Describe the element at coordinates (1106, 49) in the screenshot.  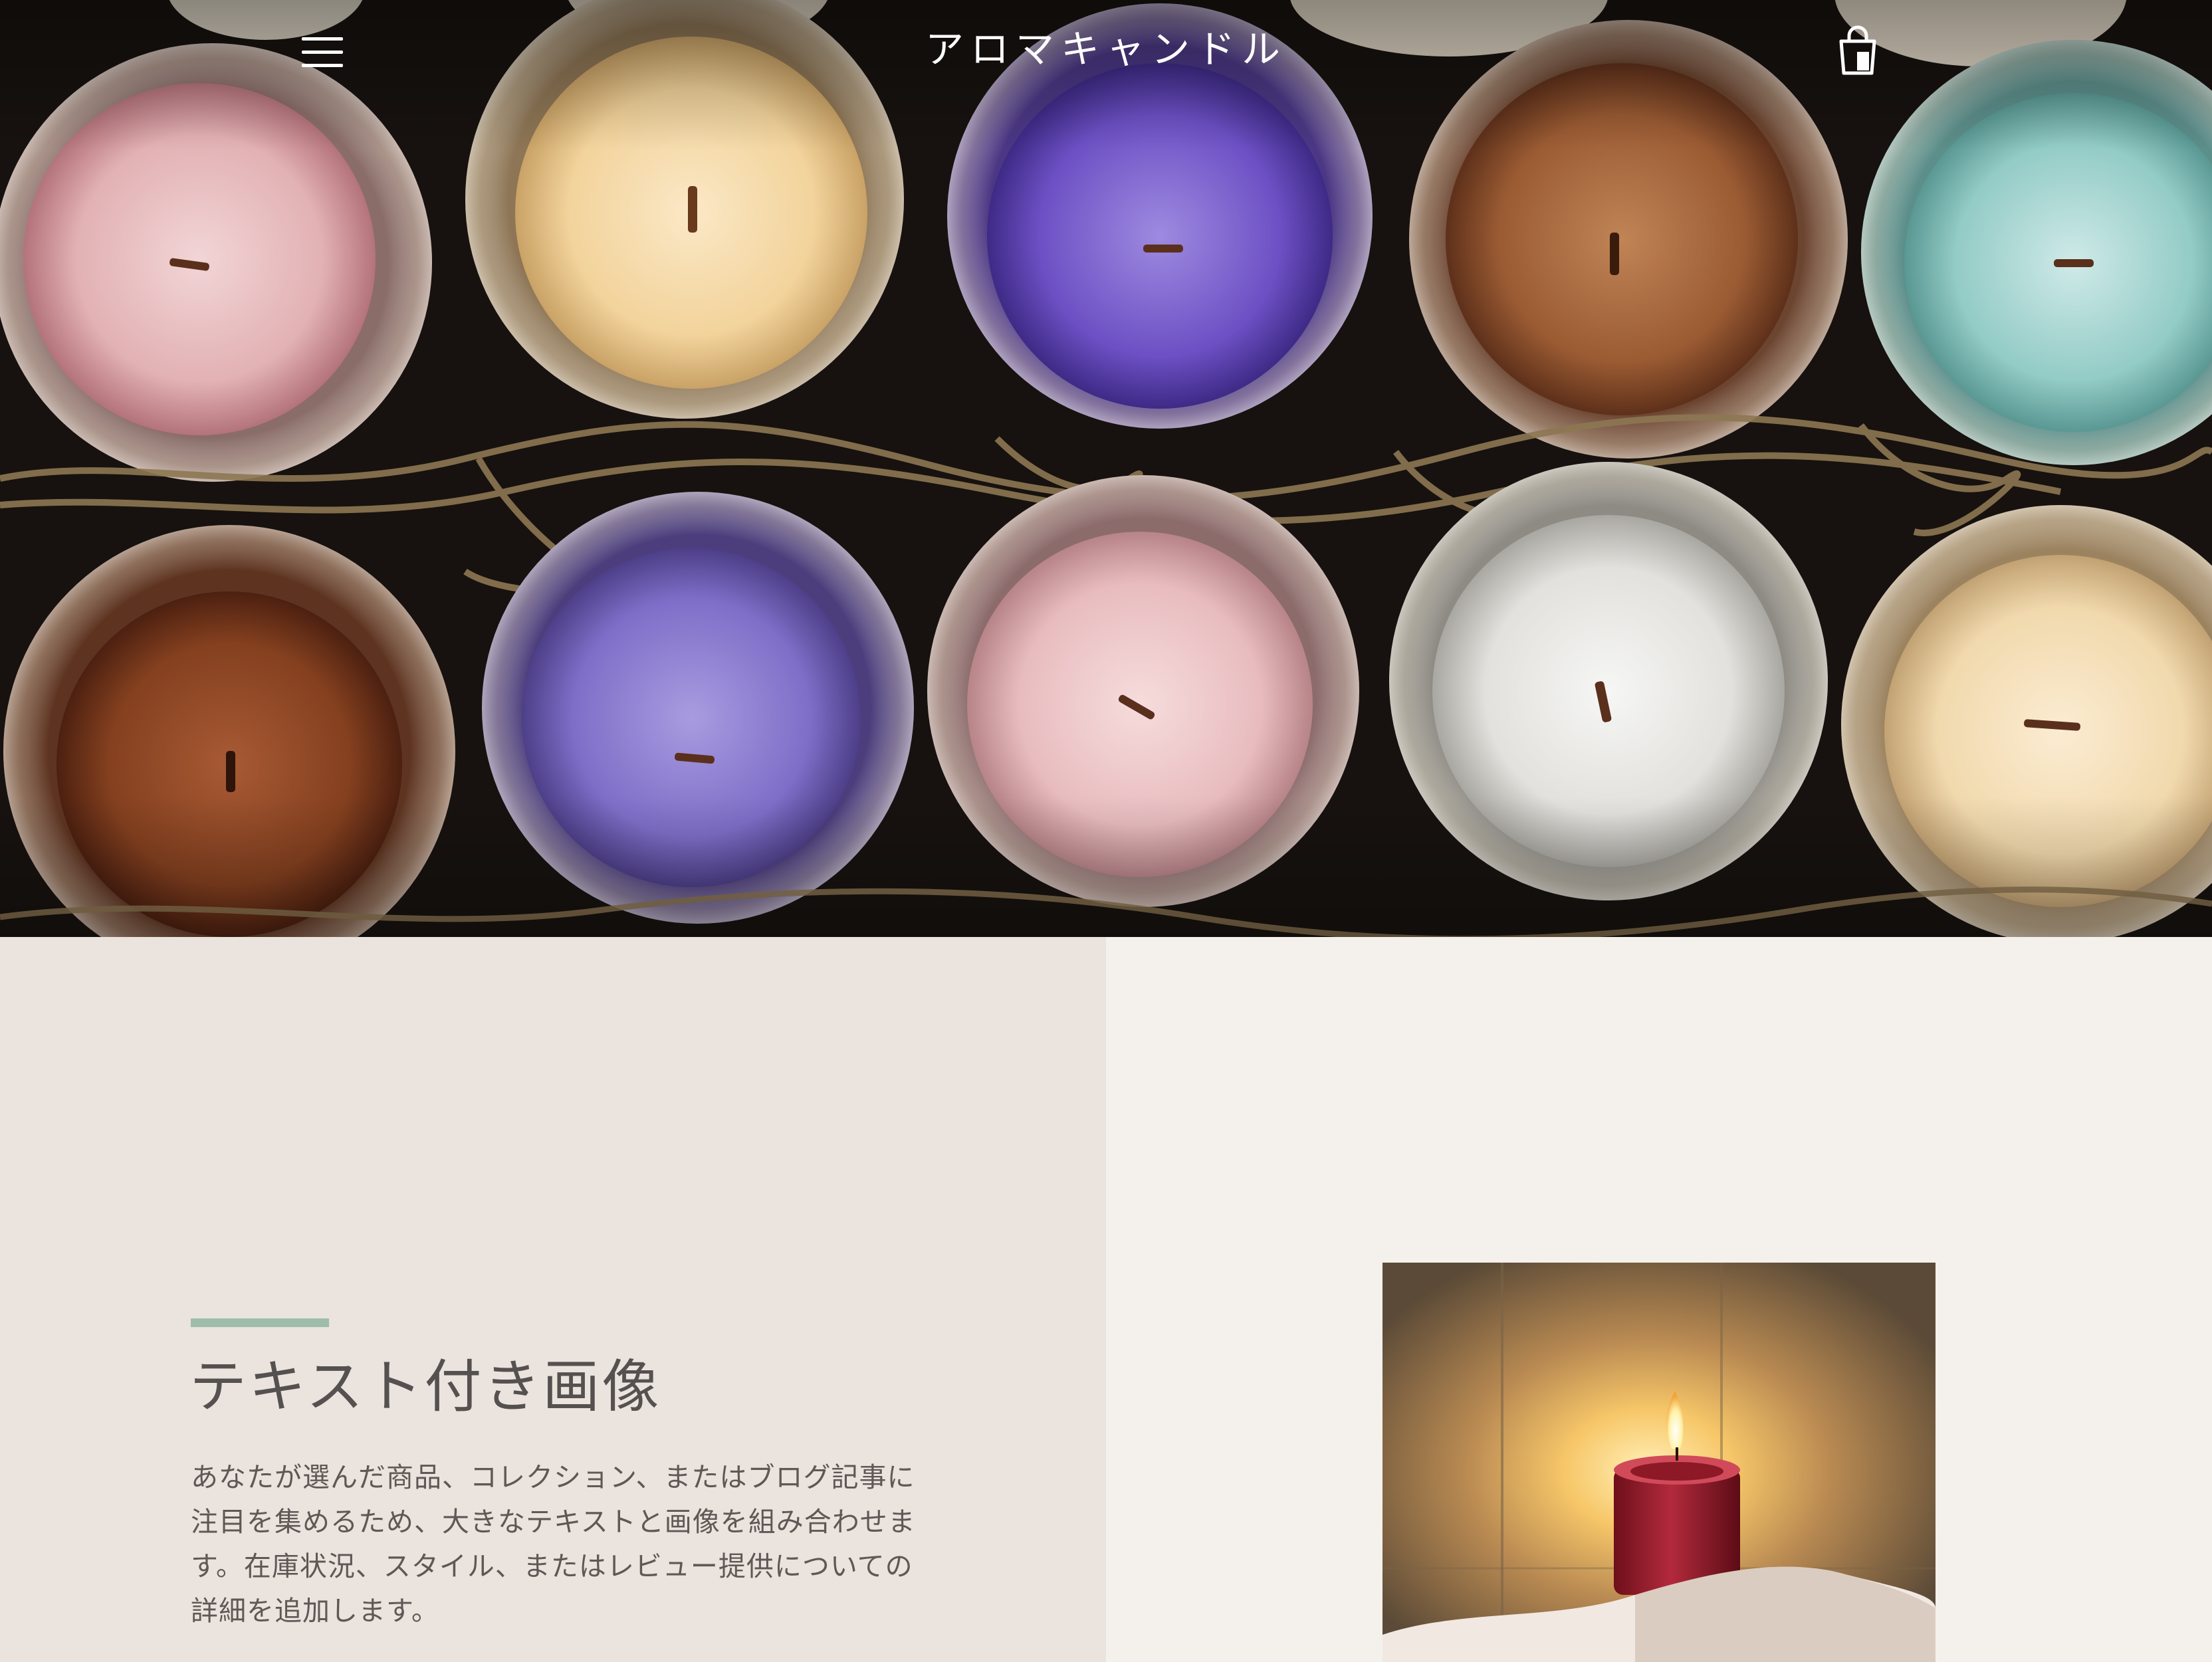
I see `site-title: アロマキャンドル` at that location.